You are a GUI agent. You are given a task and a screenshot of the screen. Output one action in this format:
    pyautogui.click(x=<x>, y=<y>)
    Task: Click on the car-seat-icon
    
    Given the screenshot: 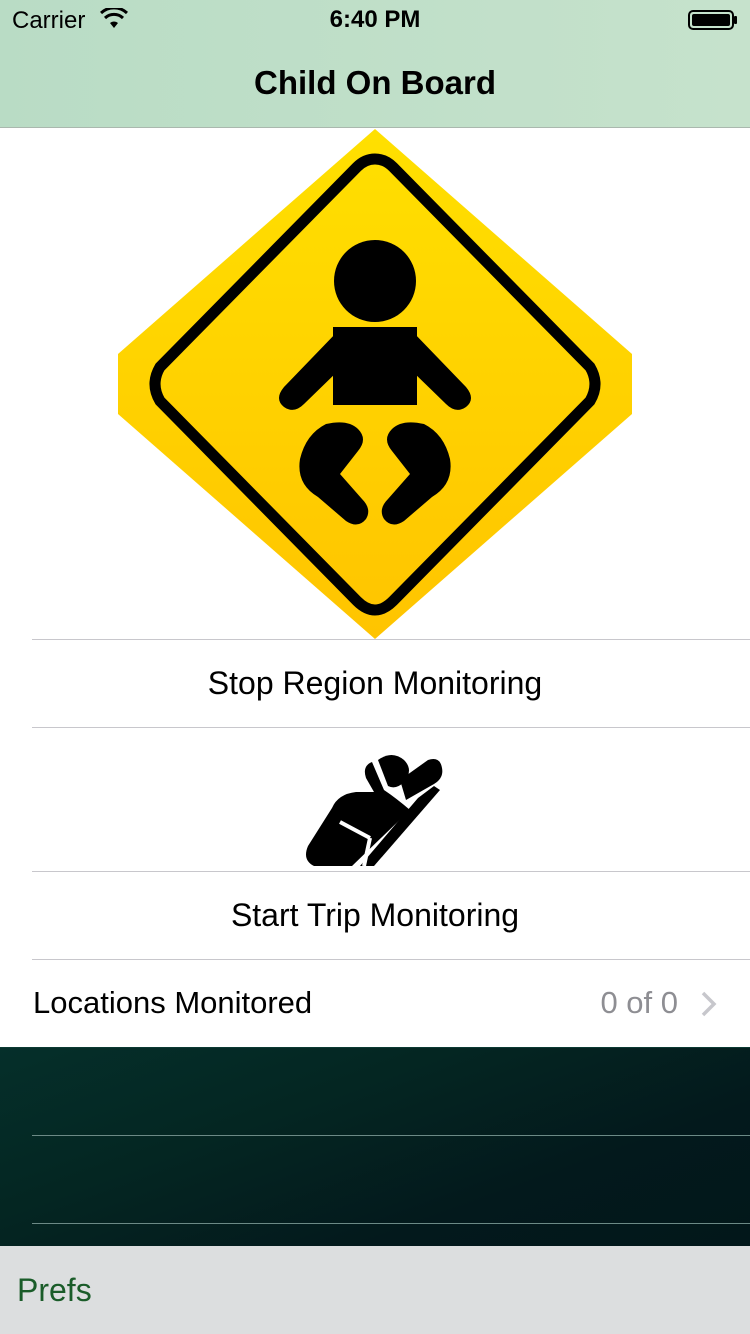 What is the action you would take?
    pyautogui.click(x=374, y=811)
    